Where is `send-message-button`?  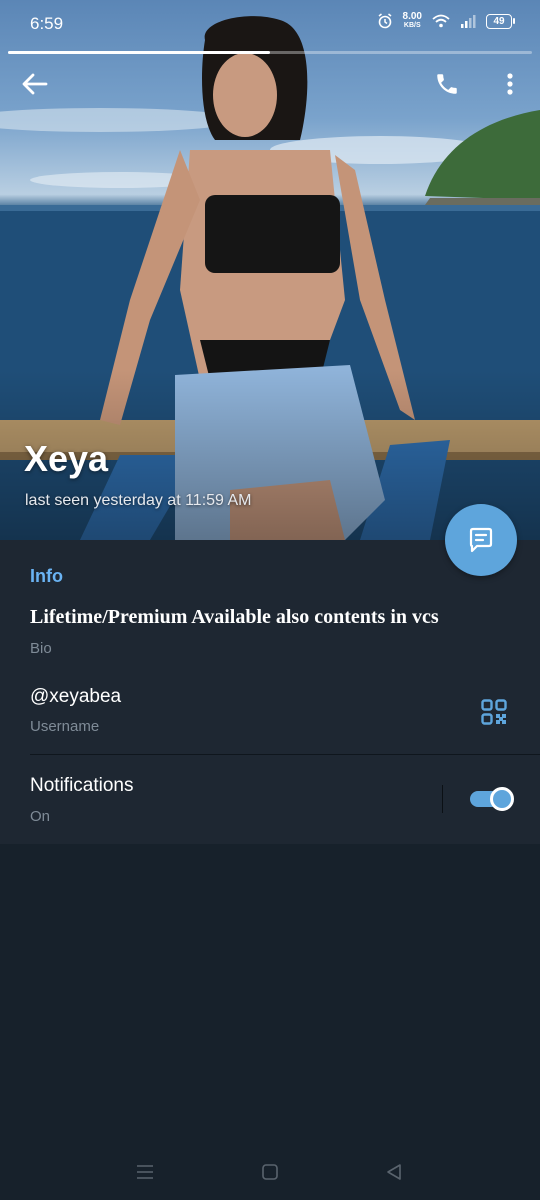
send-message-button is located at coordinates (481, 540).